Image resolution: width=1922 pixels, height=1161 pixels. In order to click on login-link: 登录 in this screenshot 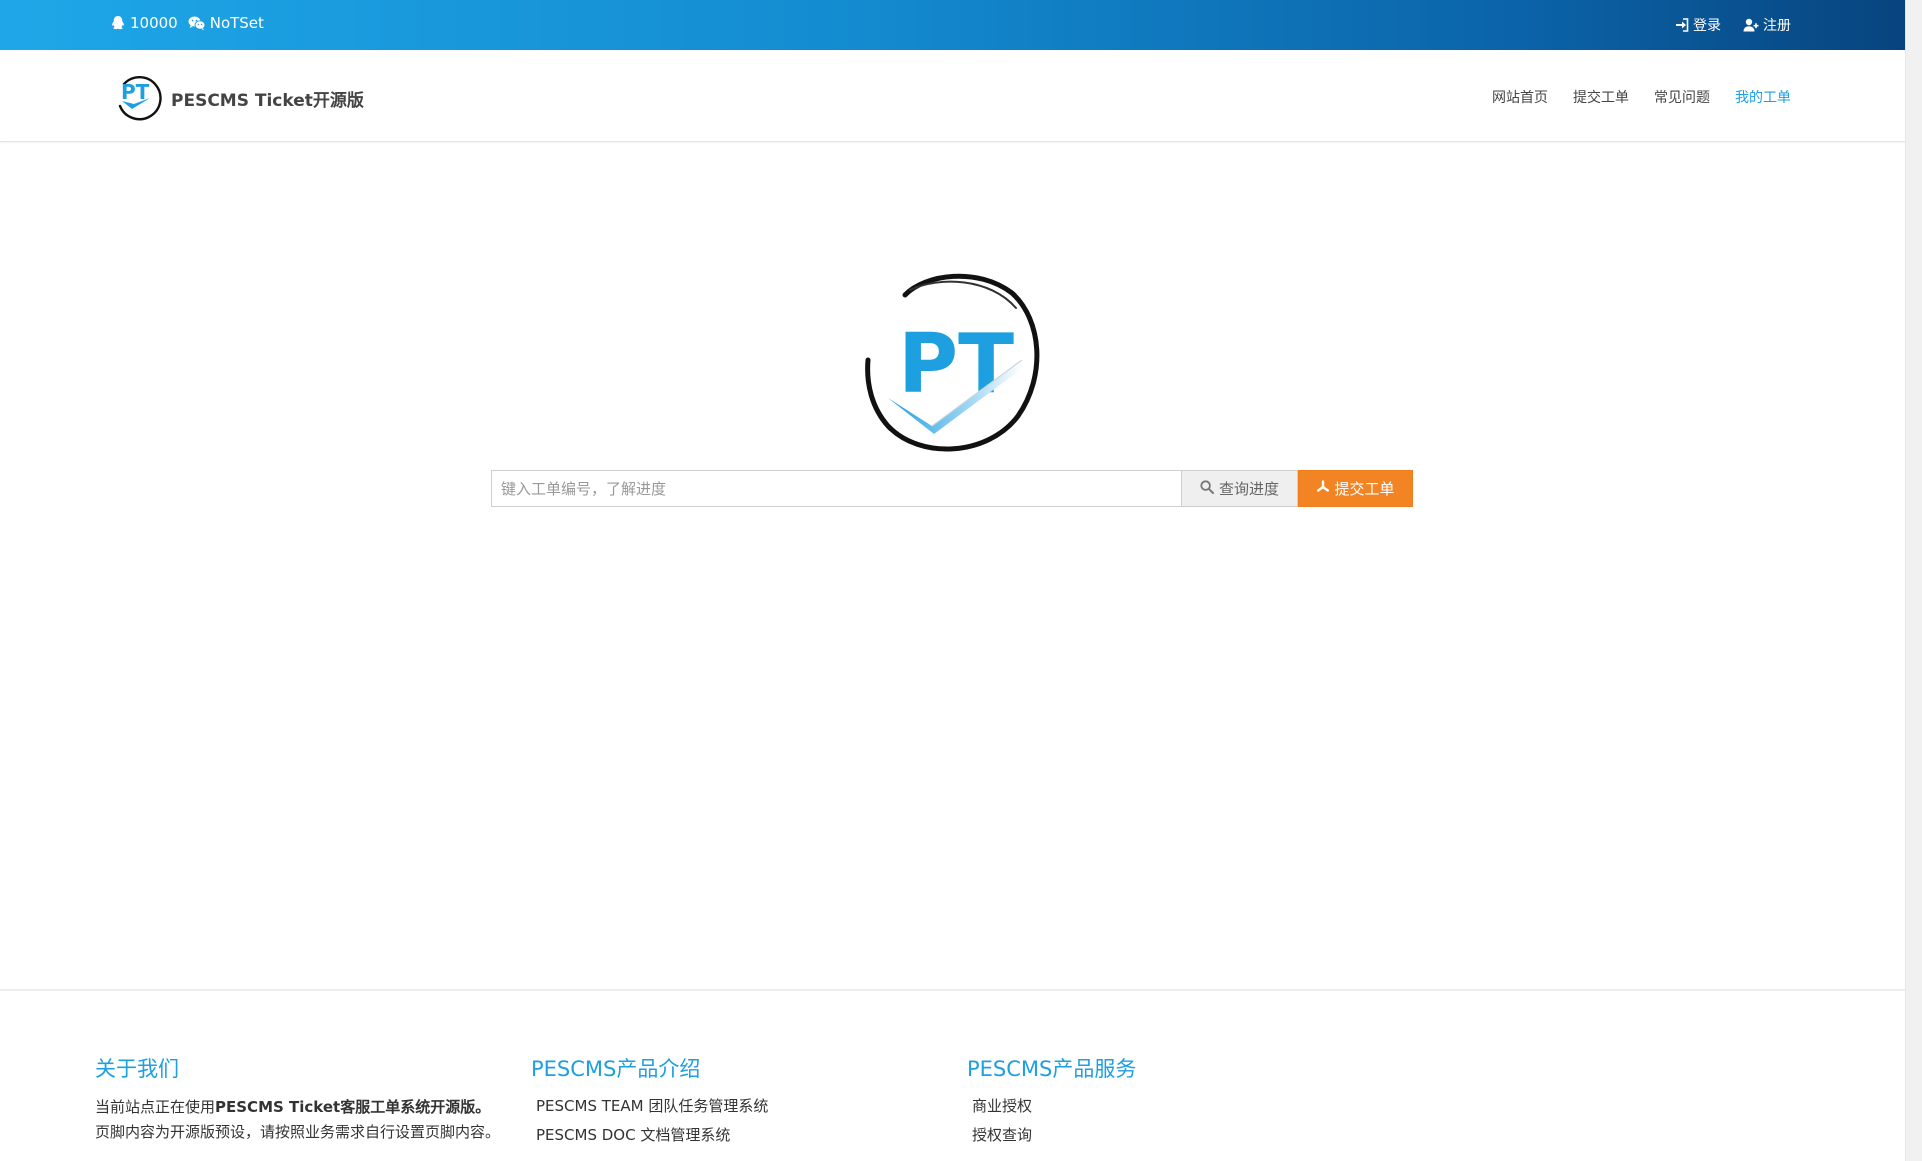, I will do `click(1698, 25)`.